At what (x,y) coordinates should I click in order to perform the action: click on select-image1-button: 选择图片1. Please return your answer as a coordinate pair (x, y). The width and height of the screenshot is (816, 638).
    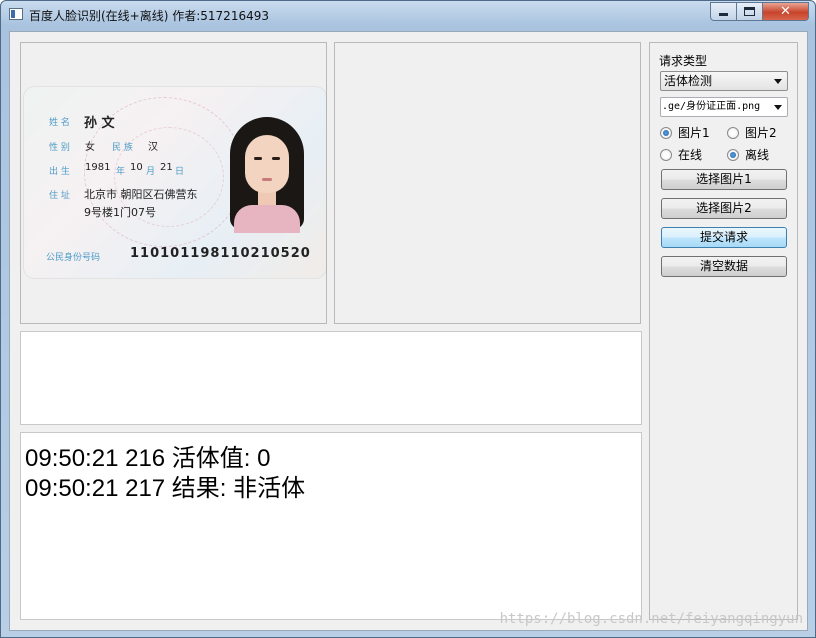
    Looking at the image, I should click on (724, 179).